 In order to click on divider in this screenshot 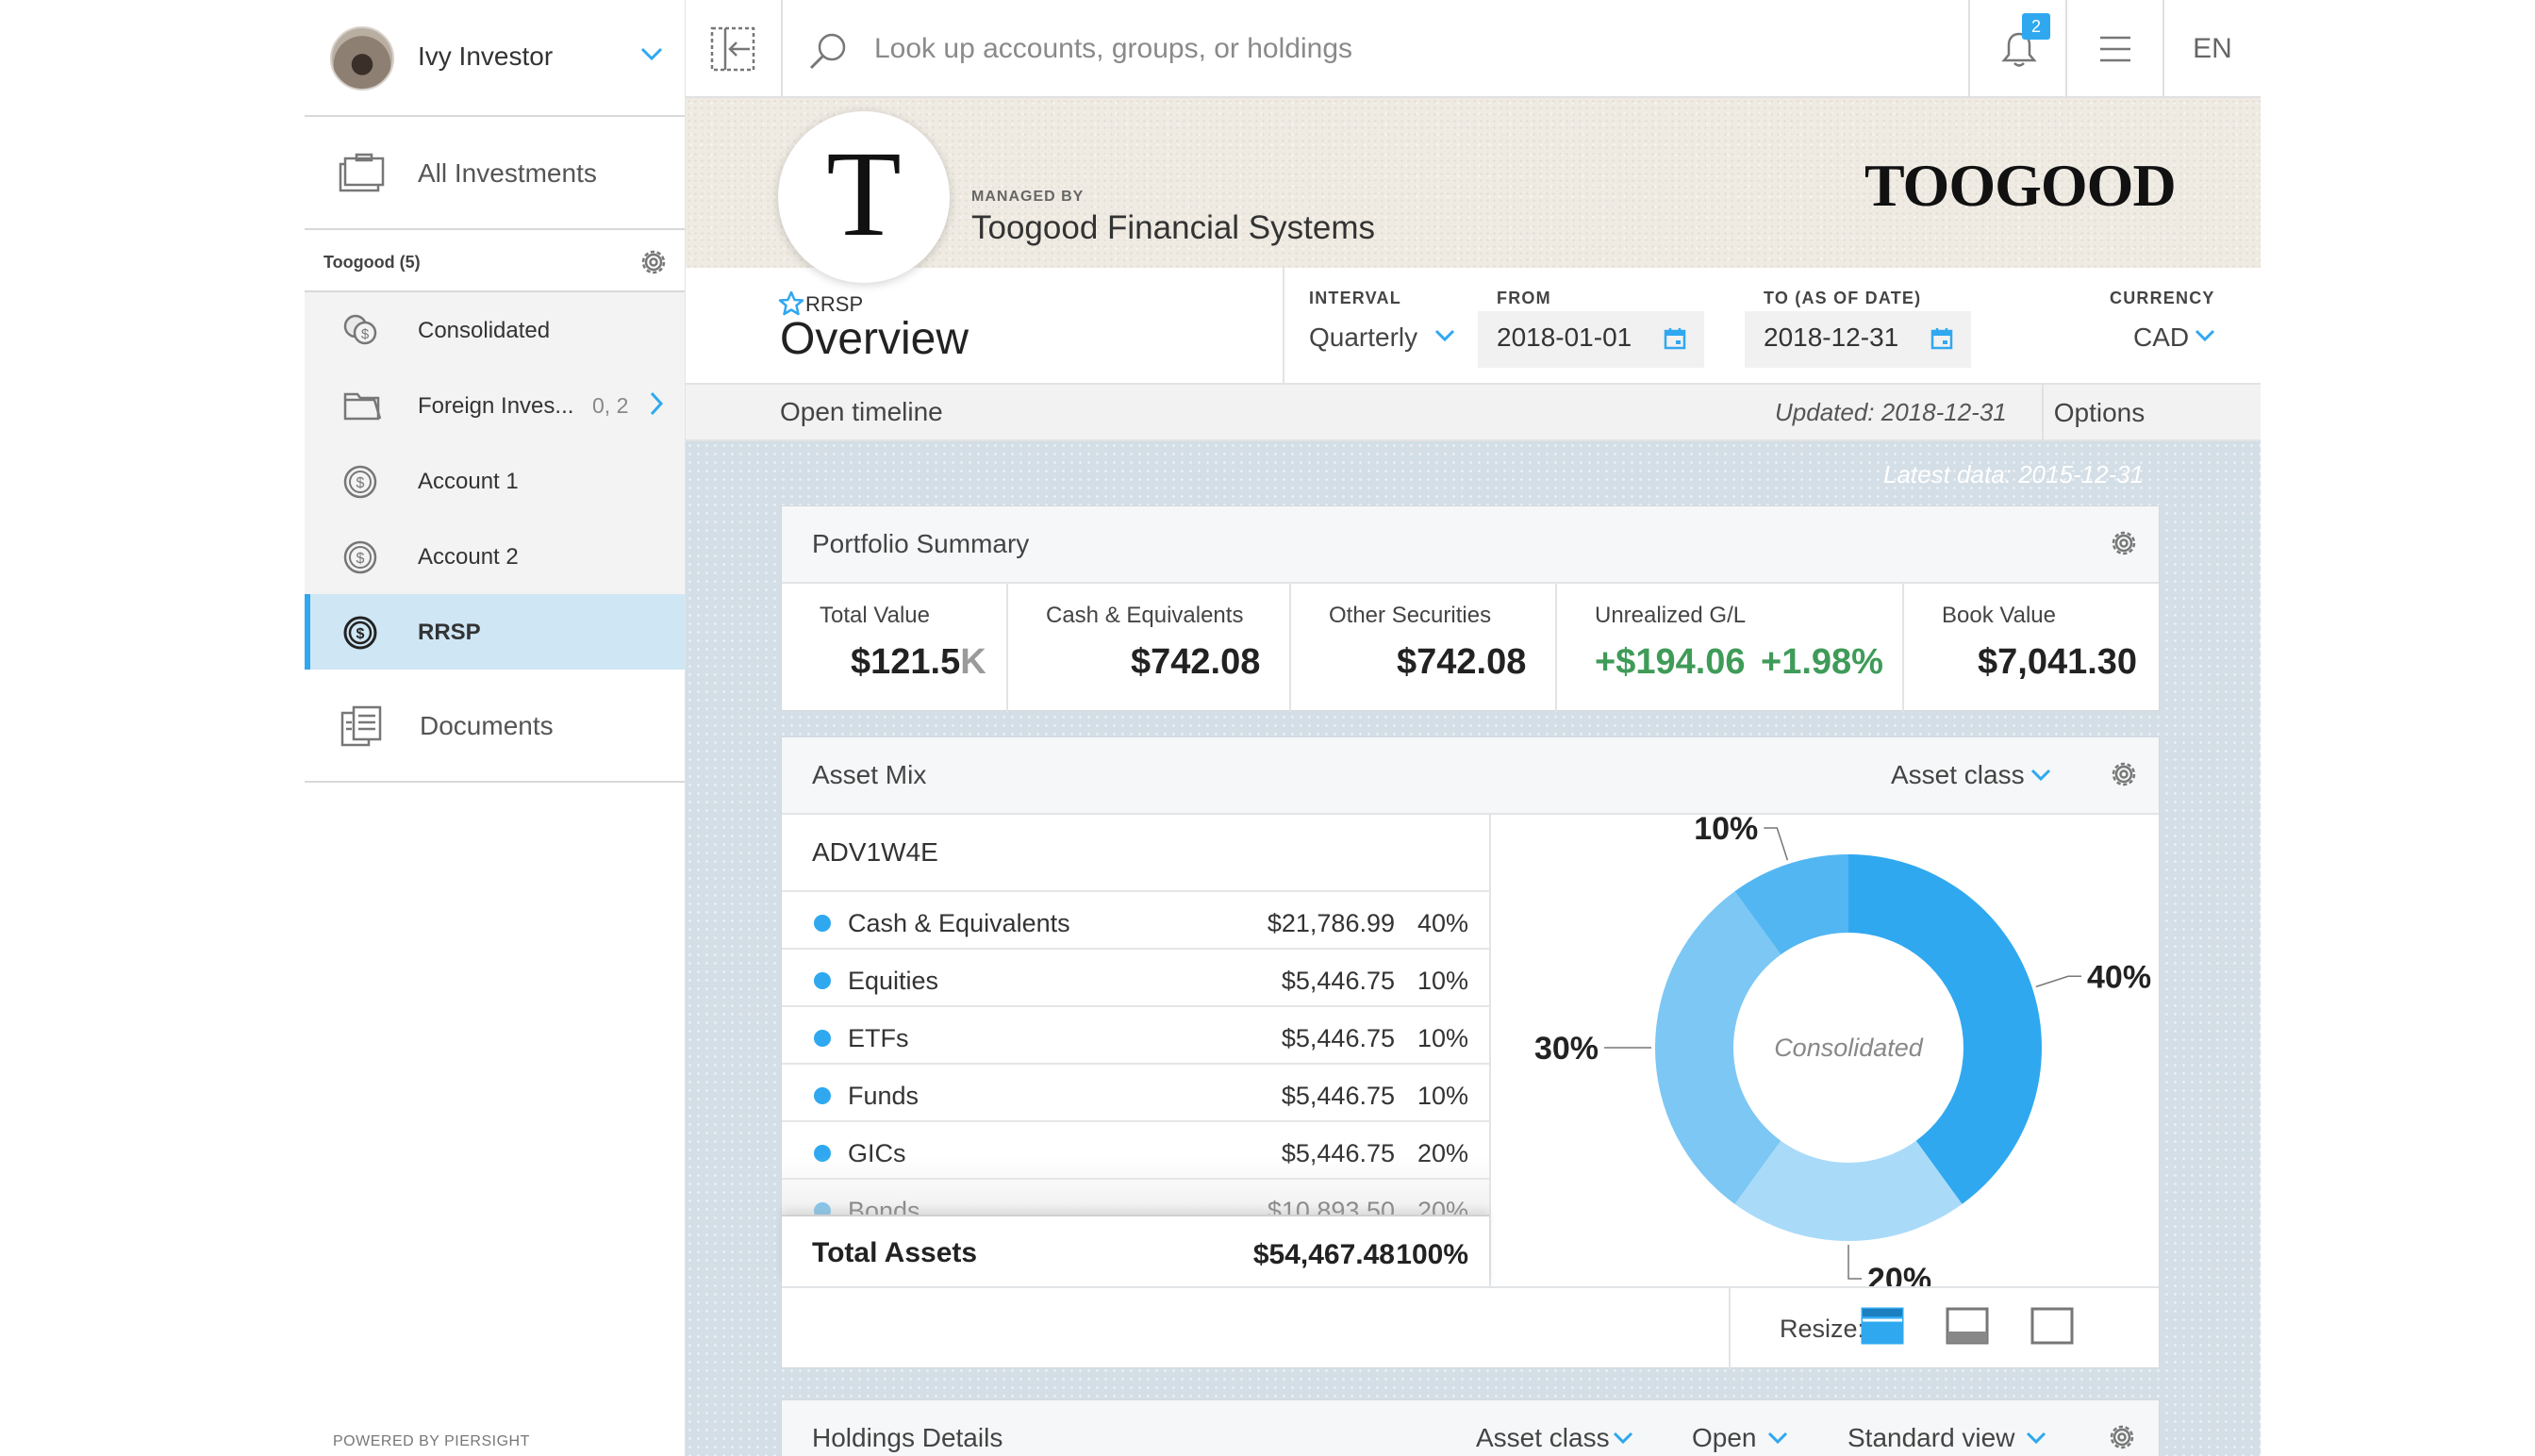, I will do `click(1730, 1328)`.